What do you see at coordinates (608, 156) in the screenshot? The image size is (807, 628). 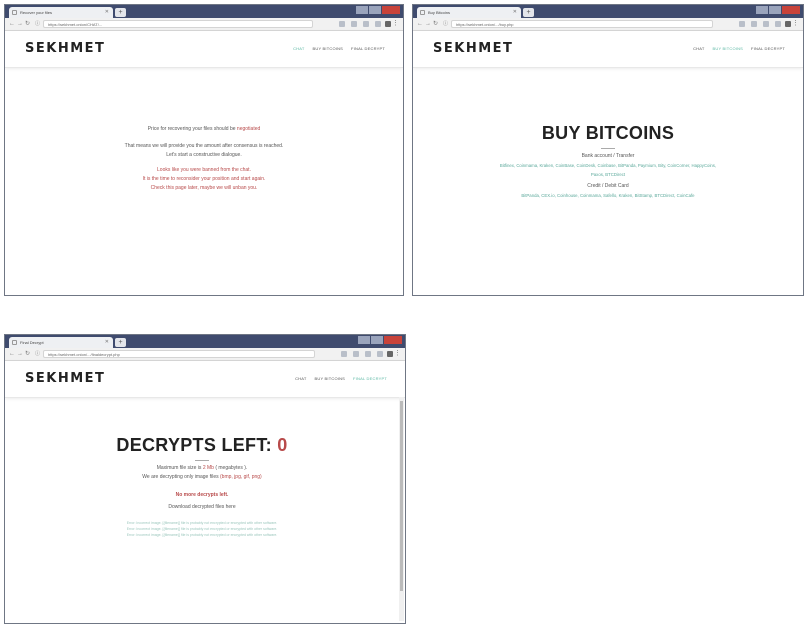 I see `bank-label: Bank account / Transfer` at bounding box center [608, 156].